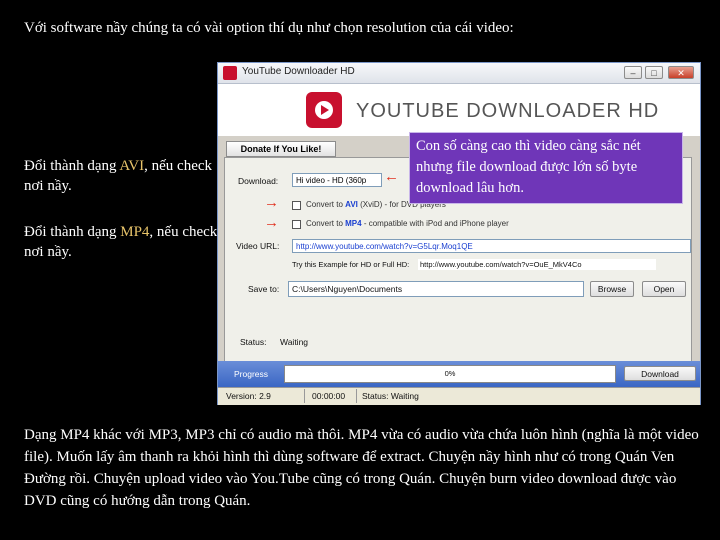 The width and height of the screenshot is (720, 540). I want to click on close-icon: ✕, so click(681, 73).